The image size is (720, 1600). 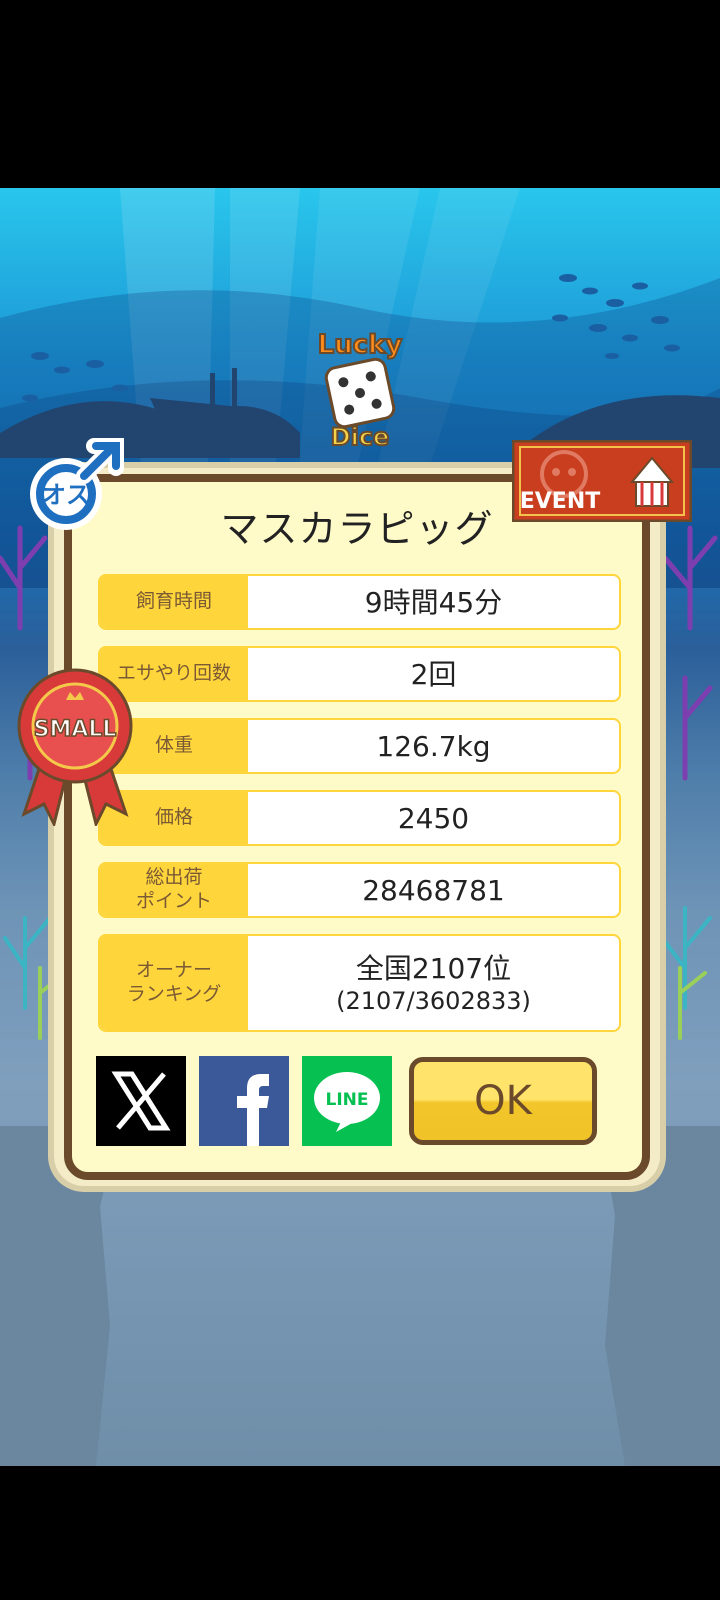 What do you see at coordinates (141, 1101) in the screenshot?
I see `x-share-button` at bounding box center [141, 1101].